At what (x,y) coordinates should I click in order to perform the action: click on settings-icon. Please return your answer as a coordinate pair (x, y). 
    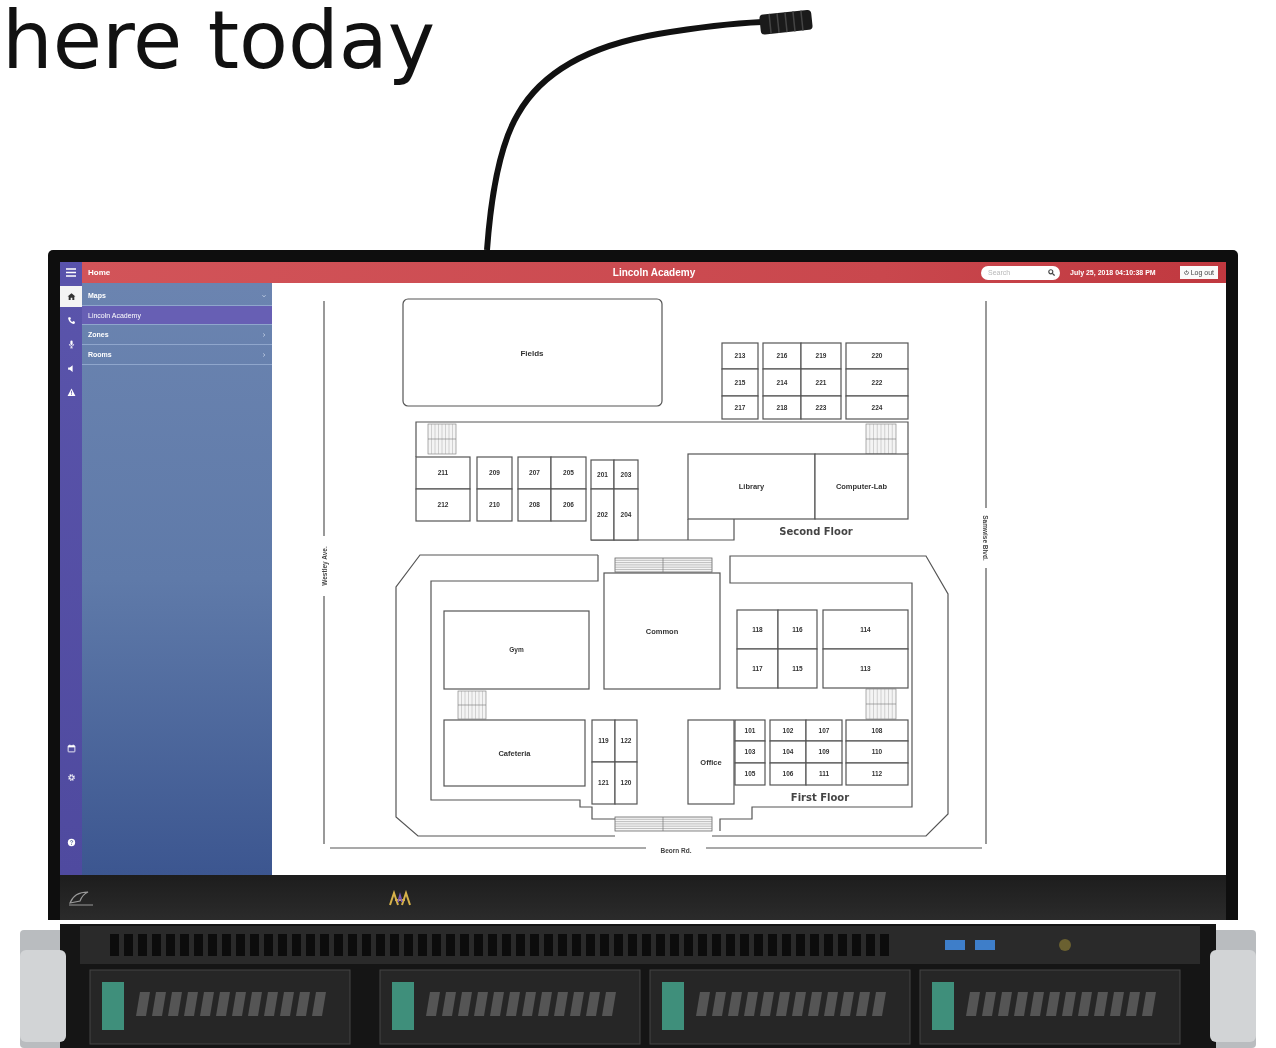
    Looking at the image, I should click on (71, 777).